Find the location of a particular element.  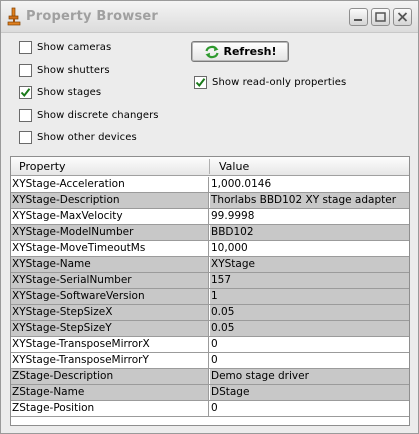

refresh-label: Refresh! is located at coordinates (250, 51).